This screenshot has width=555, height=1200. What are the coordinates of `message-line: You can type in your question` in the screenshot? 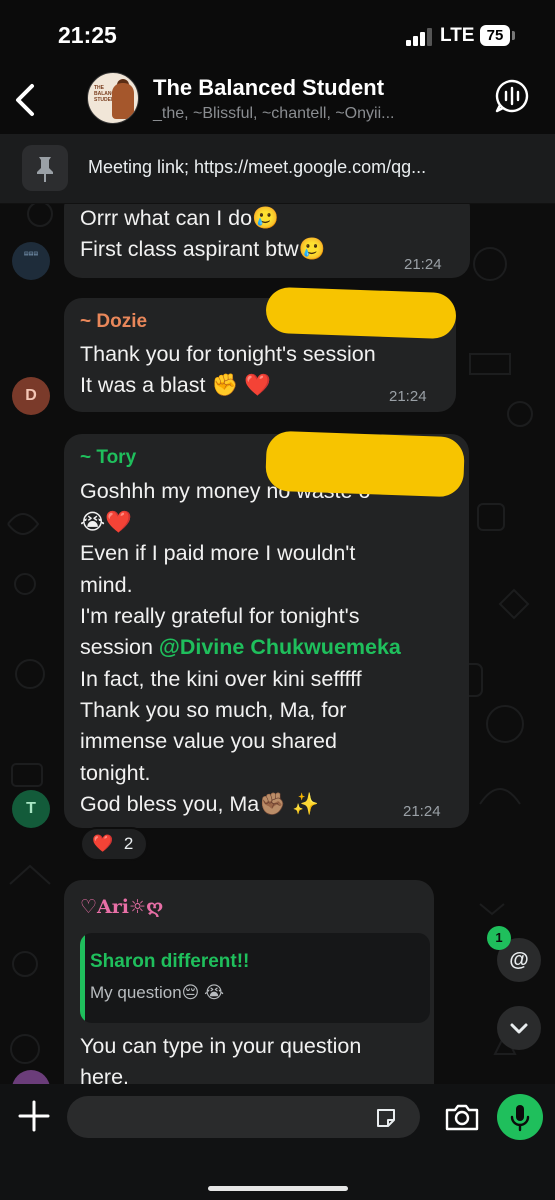 It's located at (221, 1046).